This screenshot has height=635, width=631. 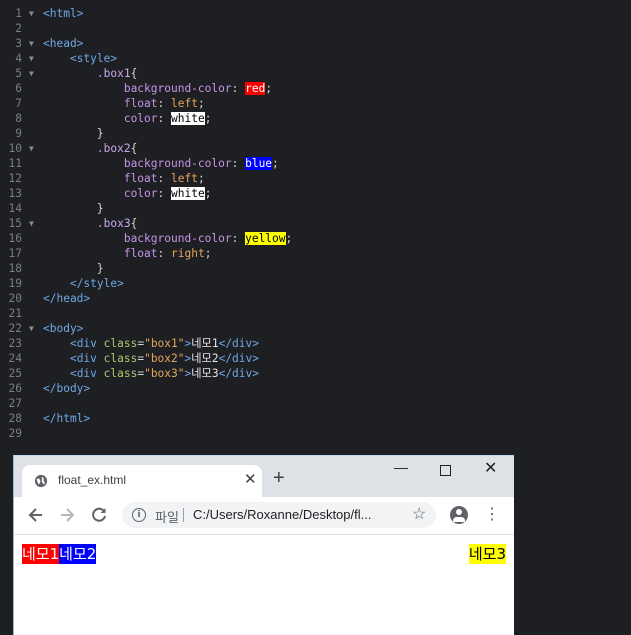 What do you see at coordinates (15, 193) in the screenshot?
I see `line-number: 13` at bounding box center [15, 193].